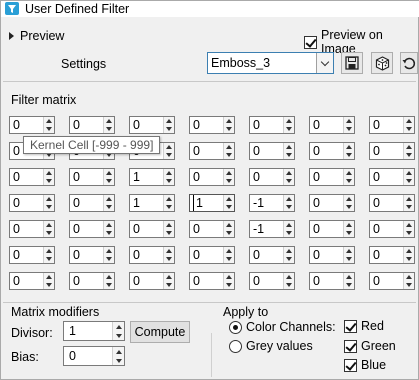  What do you see at coordinates (235, 327) in the screenshot?
I see `color-channels-radio` at bounding box center [235, 327].